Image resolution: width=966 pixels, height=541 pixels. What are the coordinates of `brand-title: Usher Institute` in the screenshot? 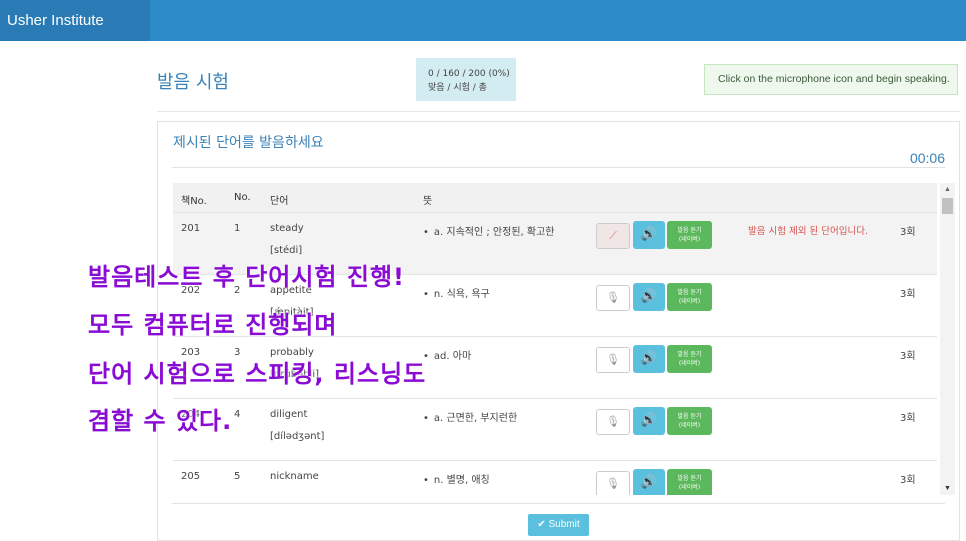 It's located at (75, 20).